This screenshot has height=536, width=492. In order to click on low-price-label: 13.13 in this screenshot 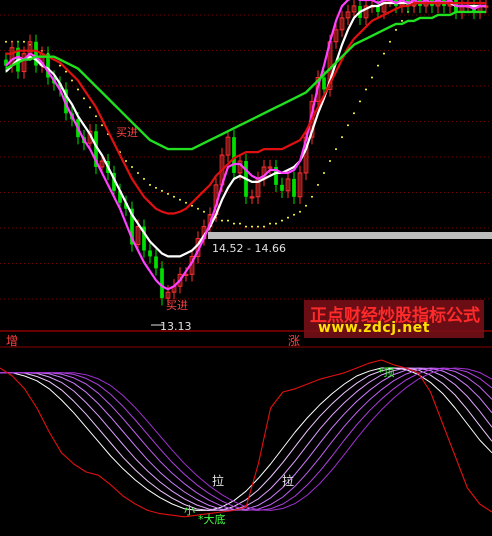, I will do `click(176, 326)`.